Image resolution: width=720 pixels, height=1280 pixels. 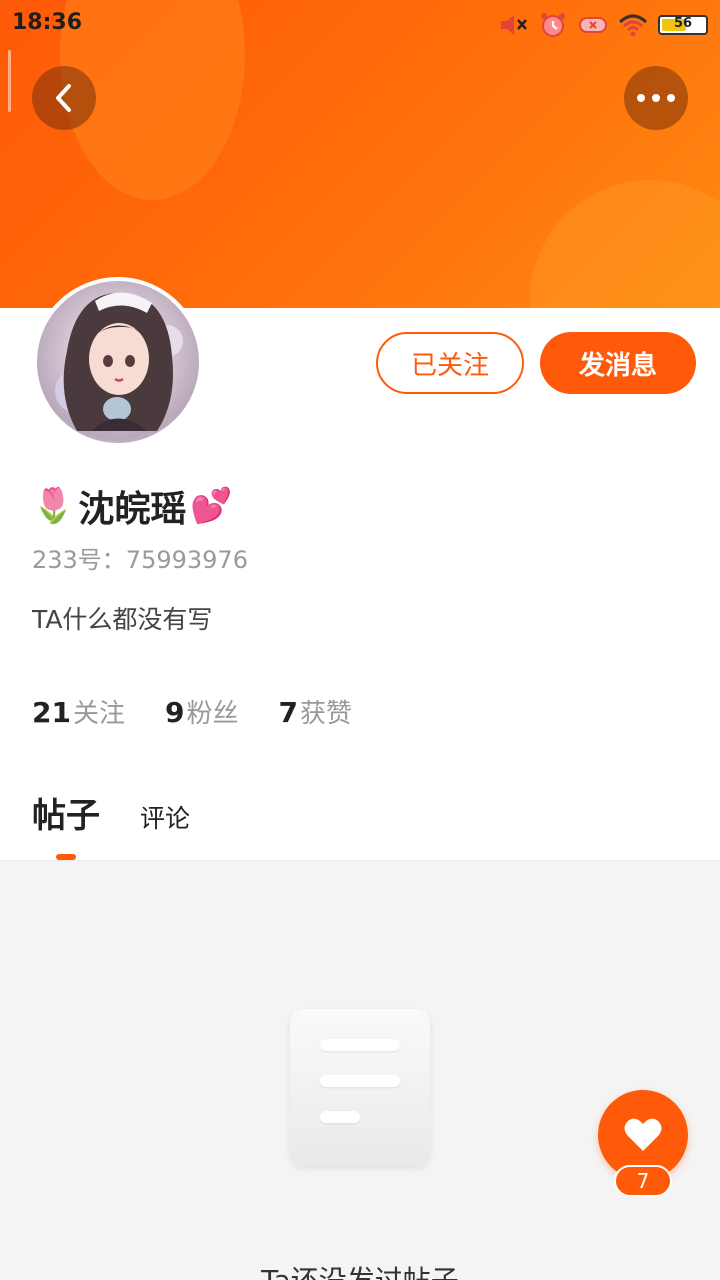 What do you see at coordinates (360, 1269) in the screenshot?
I see `empty-state-text: Ta还没发过帖子` at bounding box center [360, 1269].